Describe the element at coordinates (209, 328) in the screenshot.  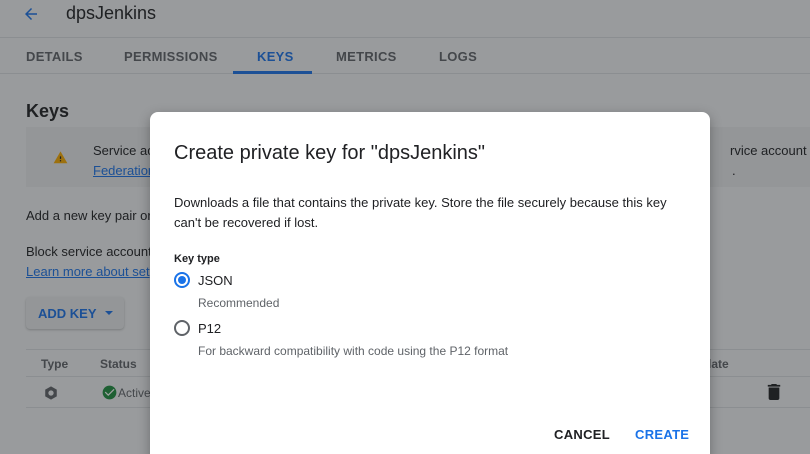
I see `p12-option-label: P12` at that location.